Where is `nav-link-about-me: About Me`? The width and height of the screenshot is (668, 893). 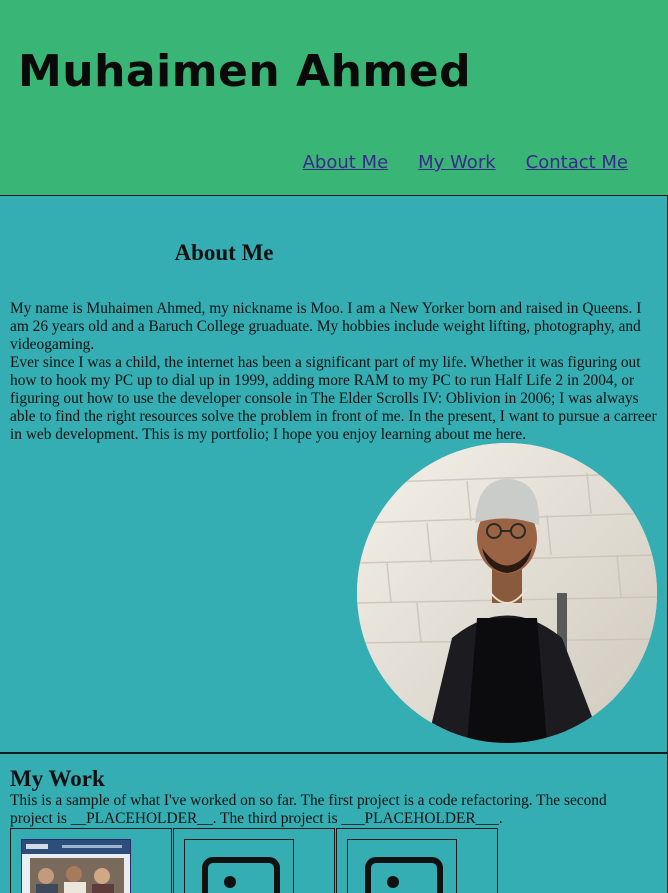
nav-link-about-me: About Me is located at coordinates (346, 162).